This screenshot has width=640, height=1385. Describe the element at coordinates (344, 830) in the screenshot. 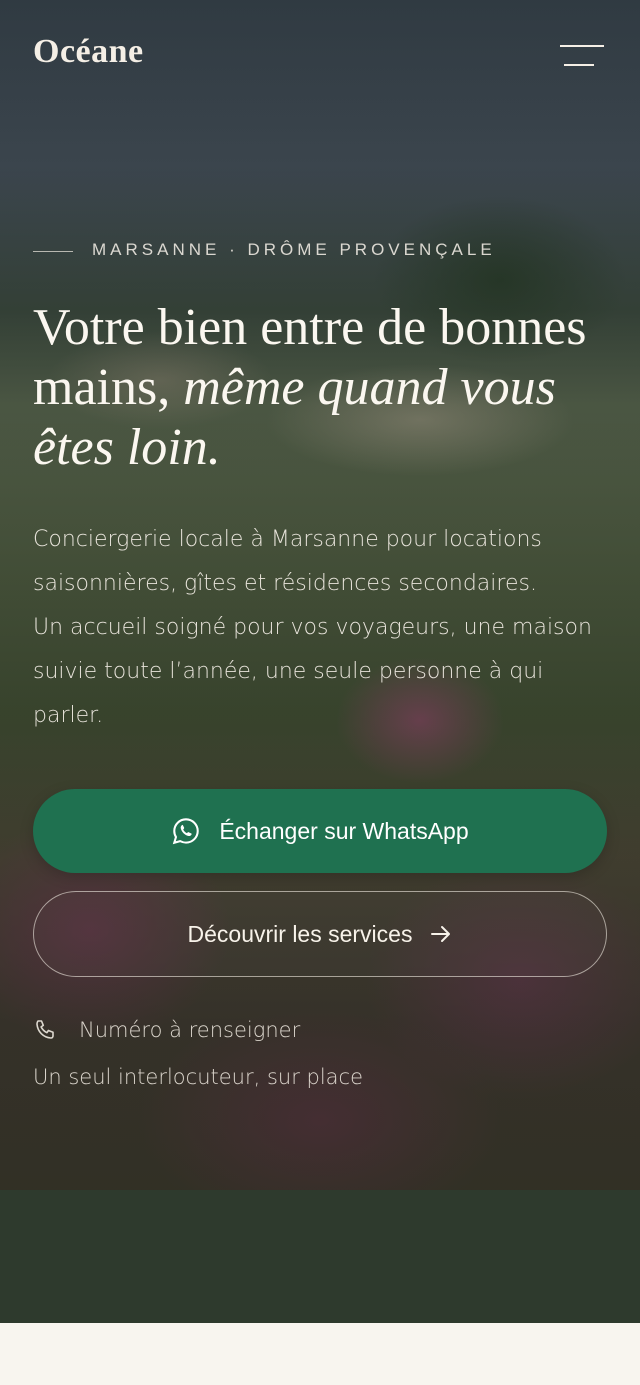

I see `whatsapp-button-label: Échanger sur WhatsApp` at that location.